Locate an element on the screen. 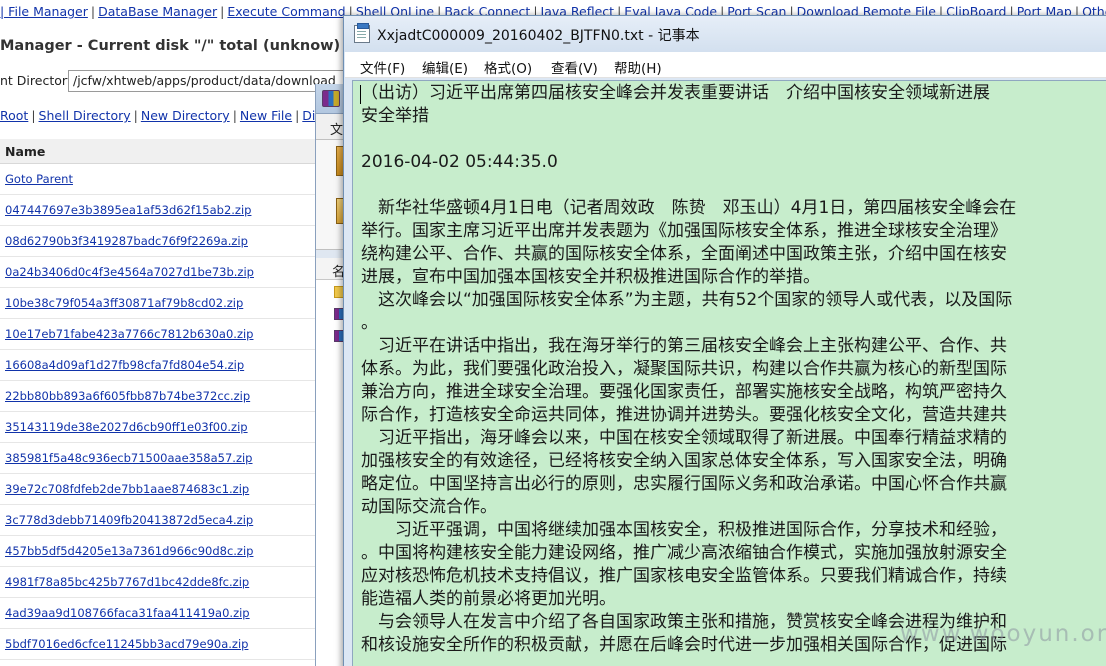  text-line: 际合作，打造核安全命运共同体，推进协调并进势头。要强化核安全文化，营造共建共 is located at coordinates (684, 415).